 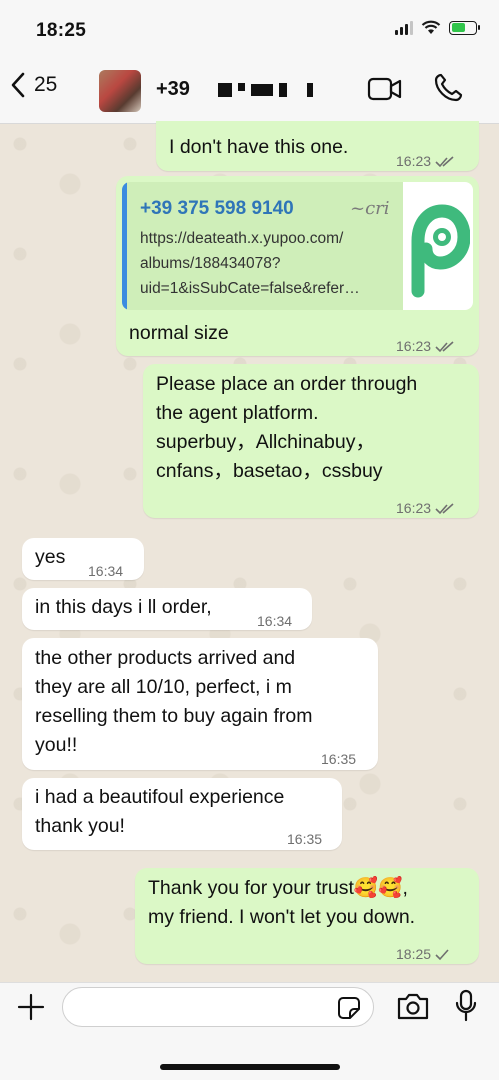 I want to click on avatar, so click(x=120, y=91).